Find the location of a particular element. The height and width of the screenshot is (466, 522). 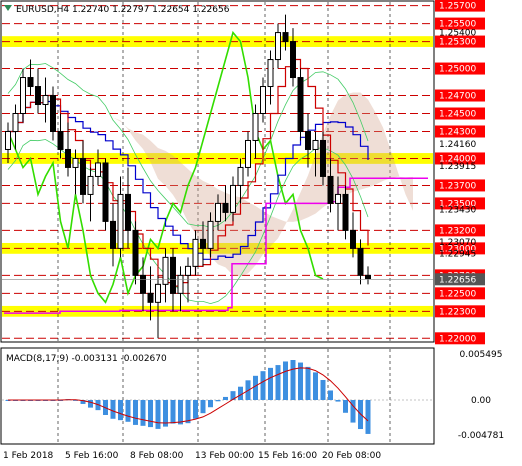

macd-axis-label: 0.00 is located at coordinates (481, 401).